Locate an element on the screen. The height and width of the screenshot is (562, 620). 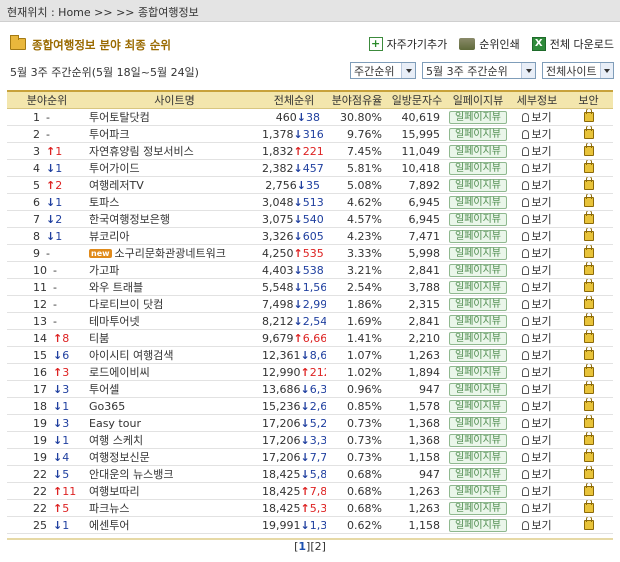
page-current: 1 is located at coordinates (302, 546).